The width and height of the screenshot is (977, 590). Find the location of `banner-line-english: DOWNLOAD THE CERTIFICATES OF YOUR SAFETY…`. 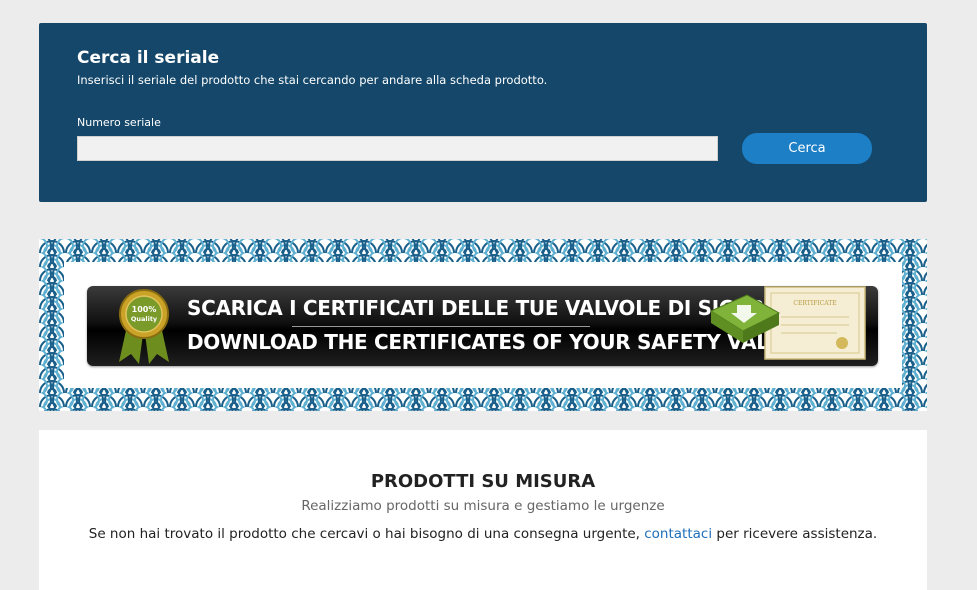

banner-line-english: DOWNLOAD THE CERTIFICATES OF YOUR SAFETY… is located at coordinates (498, 342).